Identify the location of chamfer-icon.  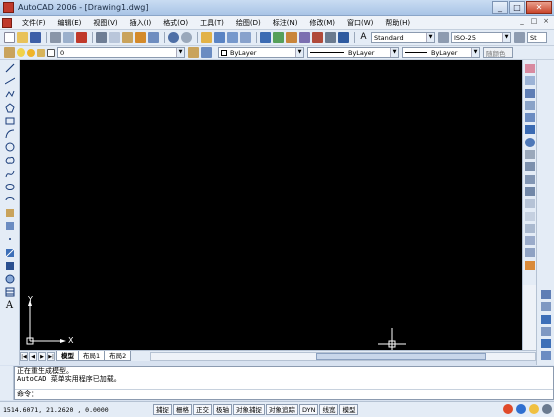
(529, 241).